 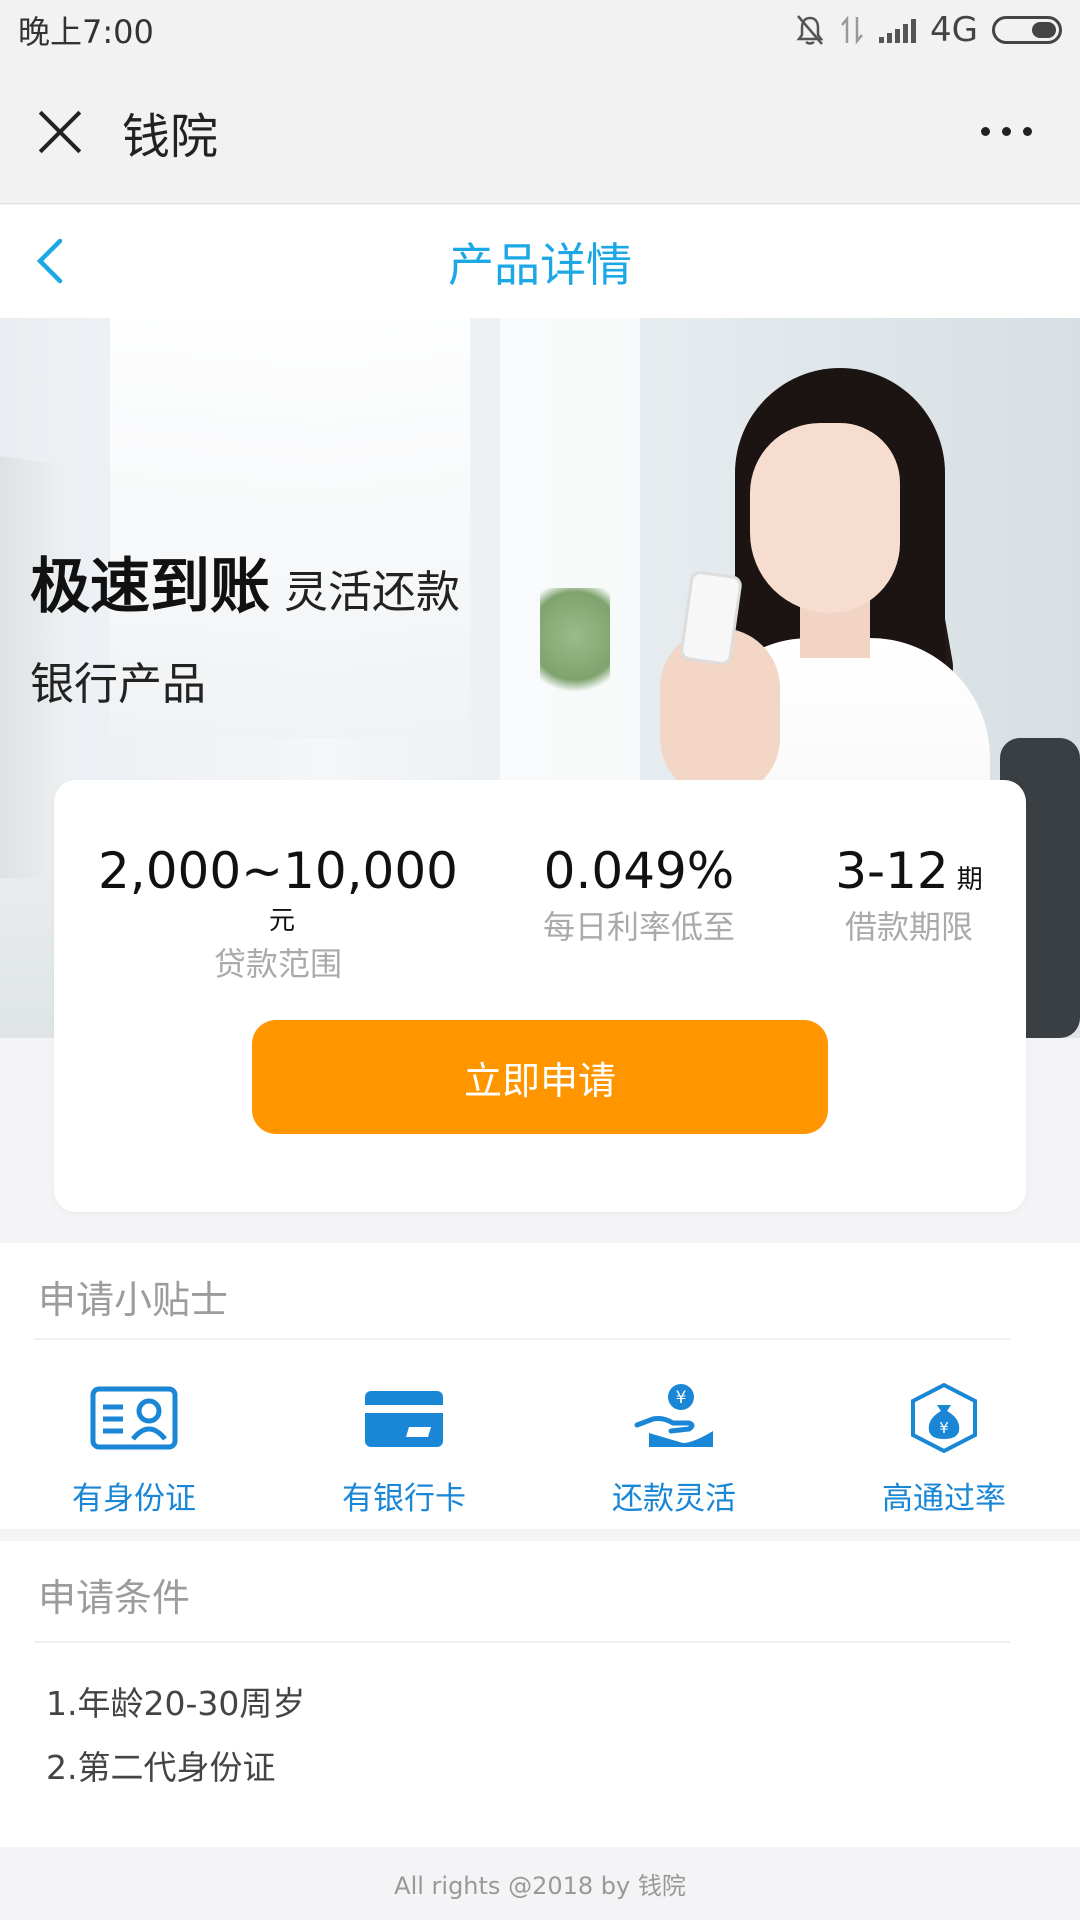 What do you see at coordinates (540, 30) in the screenshot?
I see `status-bar: 晚上7:00 4G` at bounding box center [540, 30].